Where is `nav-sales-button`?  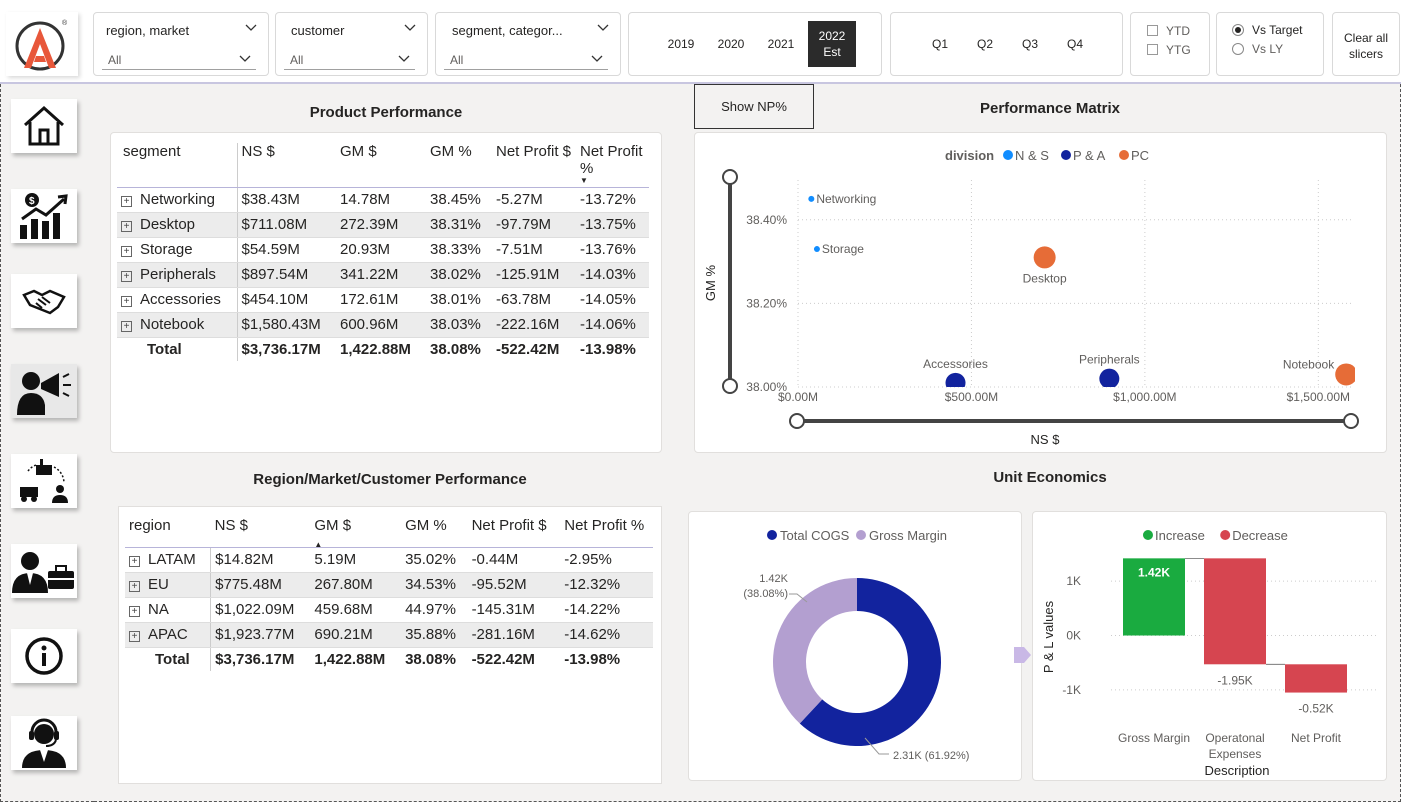
nav-sales-button is located at coordinates (44, 301).